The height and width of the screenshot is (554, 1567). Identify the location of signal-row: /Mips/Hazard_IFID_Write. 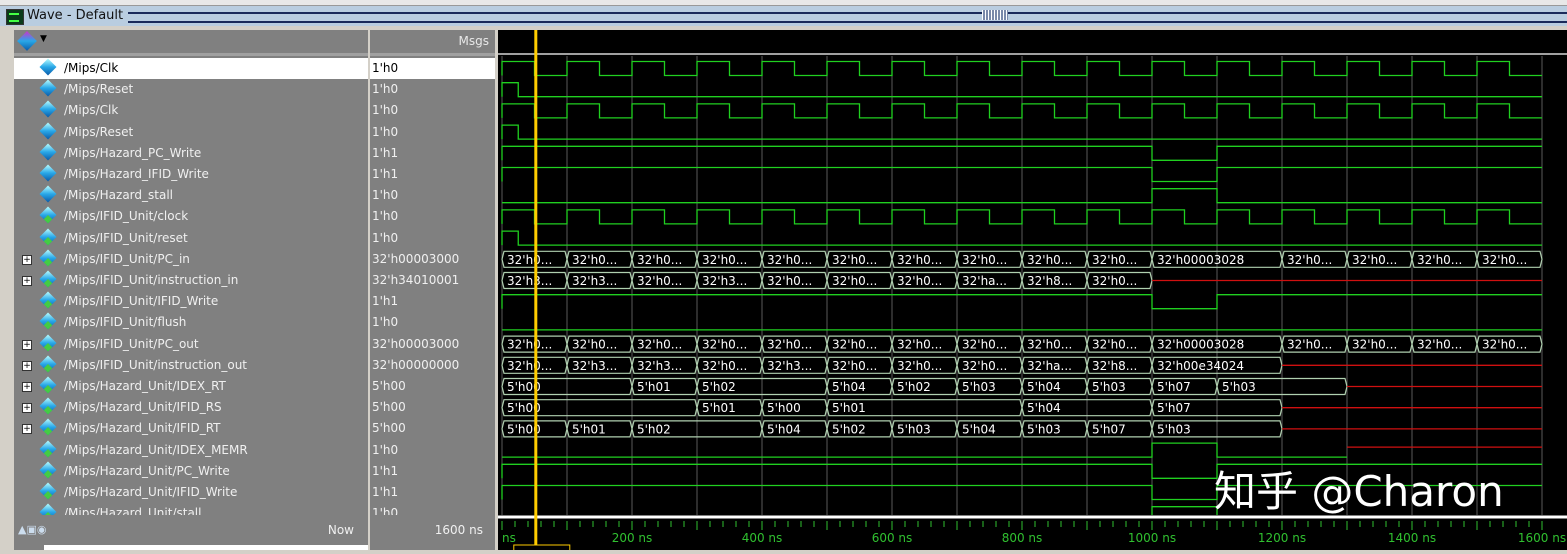
(191, 174).